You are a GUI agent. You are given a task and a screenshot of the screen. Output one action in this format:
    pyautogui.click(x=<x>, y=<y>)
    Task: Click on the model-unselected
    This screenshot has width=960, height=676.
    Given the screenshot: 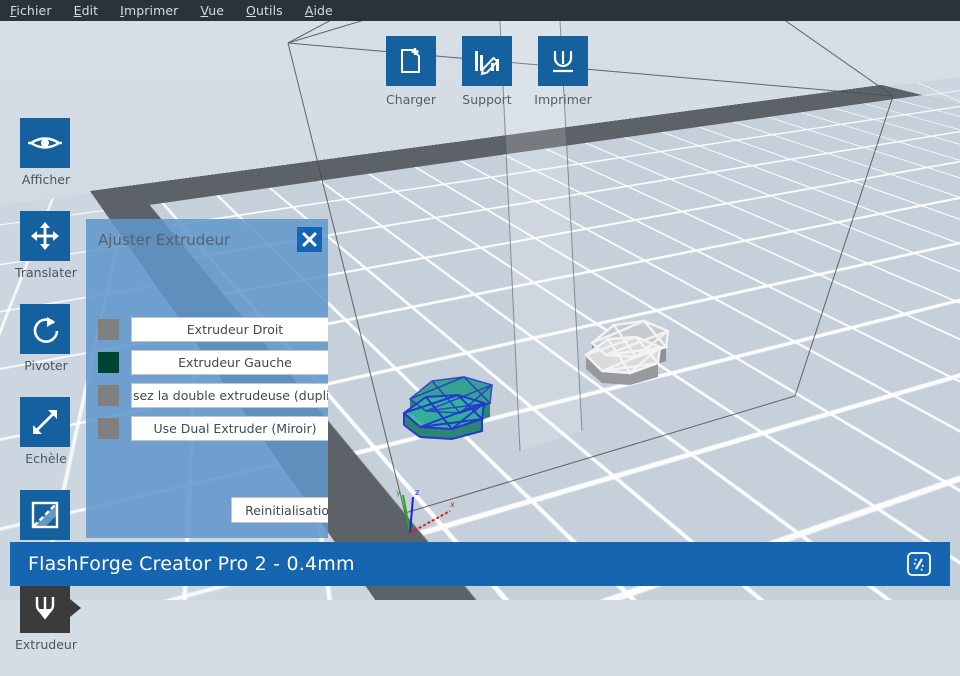 What is the action you would take?
    pyautogui.click(x=628, y=350)
    